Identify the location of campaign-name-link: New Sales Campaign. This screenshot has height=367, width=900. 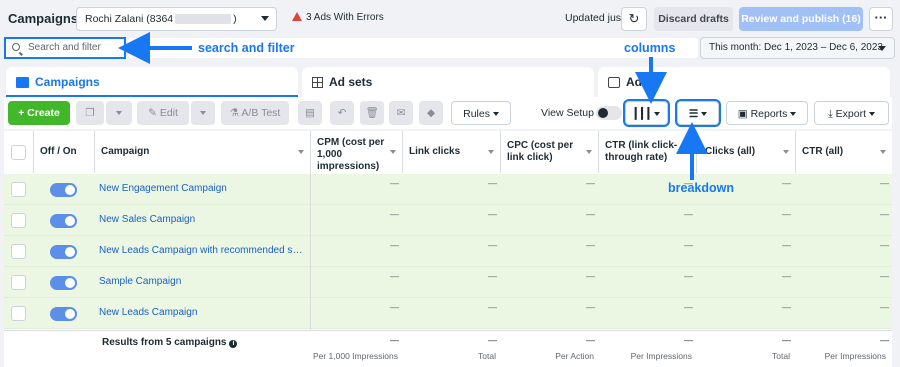
(201, 219).